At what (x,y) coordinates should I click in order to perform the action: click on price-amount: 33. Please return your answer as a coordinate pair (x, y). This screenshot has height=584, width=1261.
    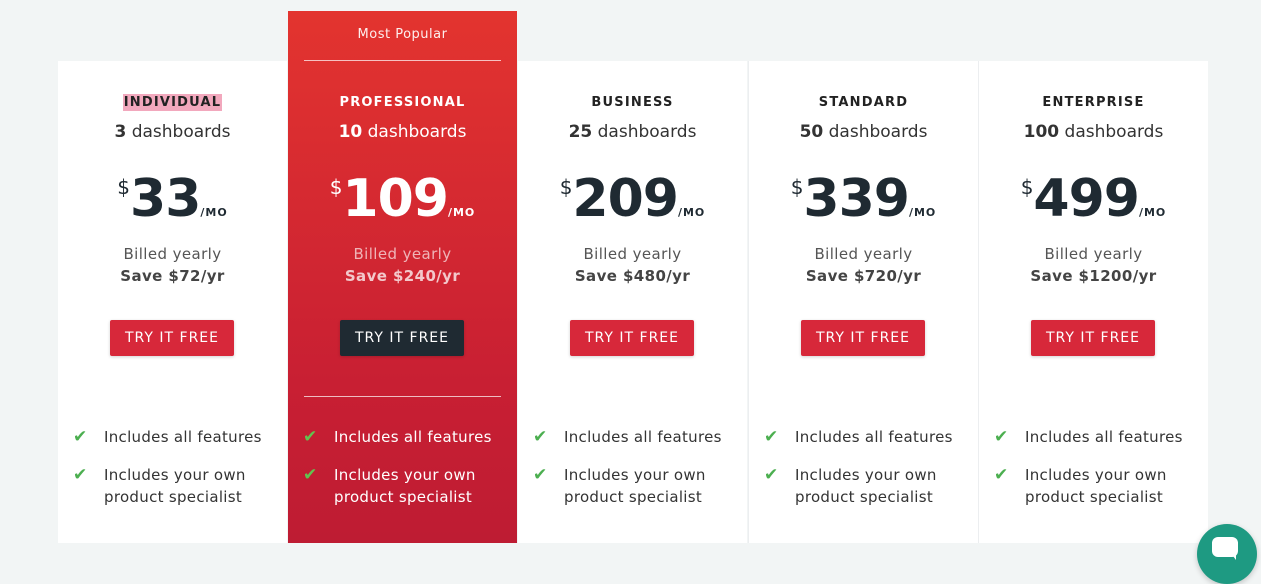
    Looking at the image, I should click on (165, 199).